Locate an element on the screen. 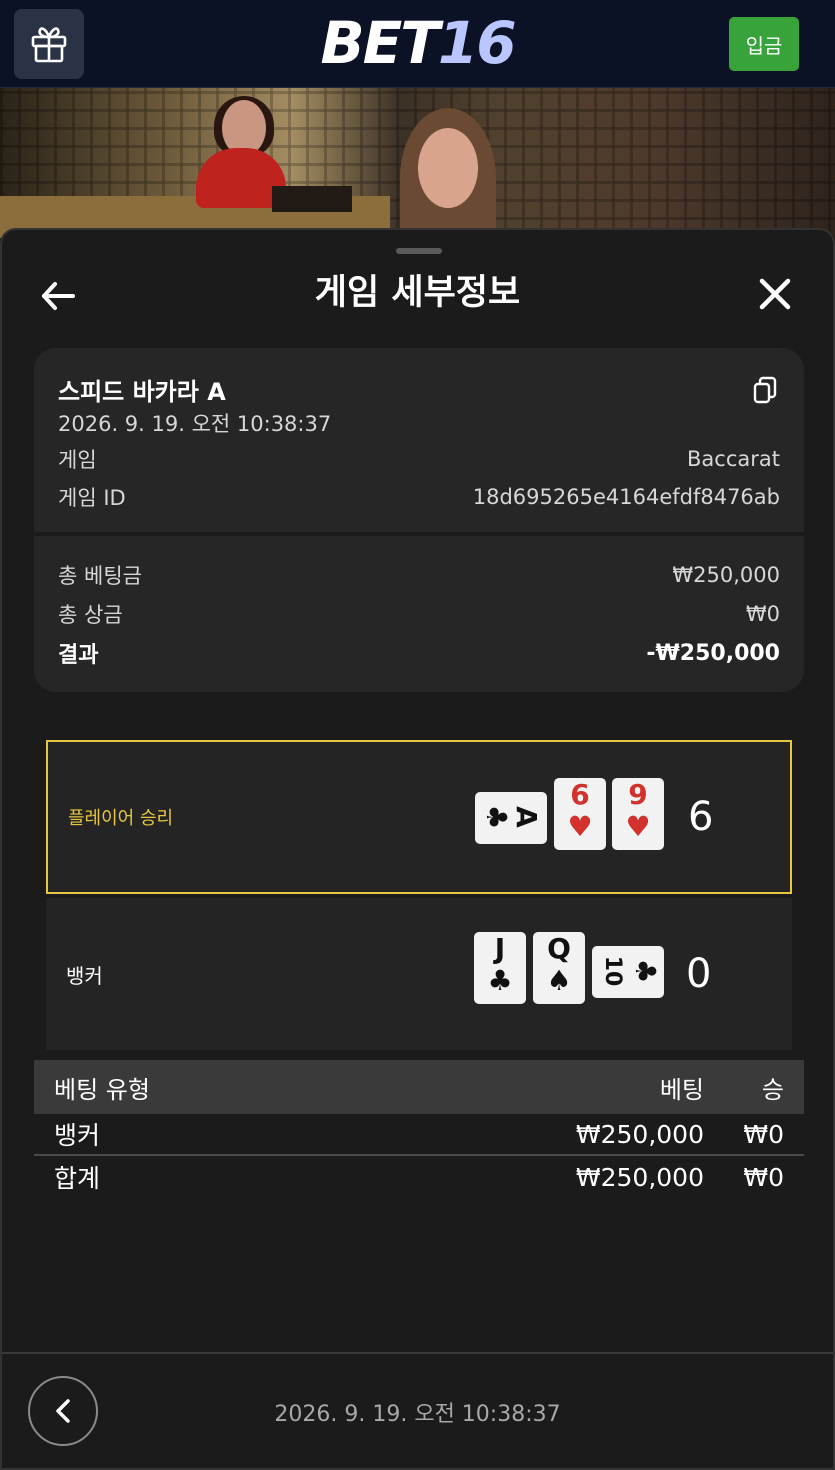 This screenshot has height=1470, width=835. copy-button is located at coordinates (765, 390).